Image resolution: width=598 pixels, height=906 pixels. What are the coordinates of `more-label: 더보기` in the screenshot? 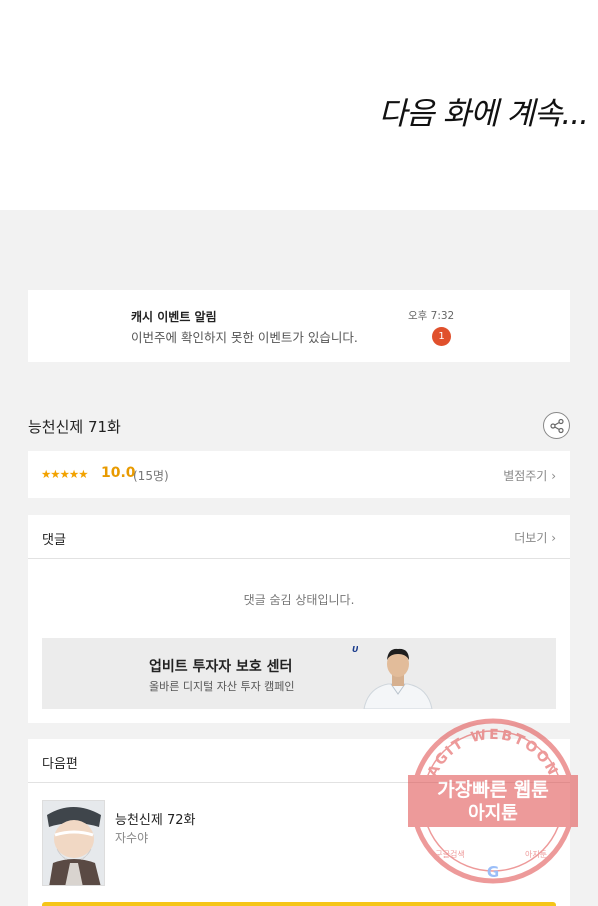 It's located at (531, 538).